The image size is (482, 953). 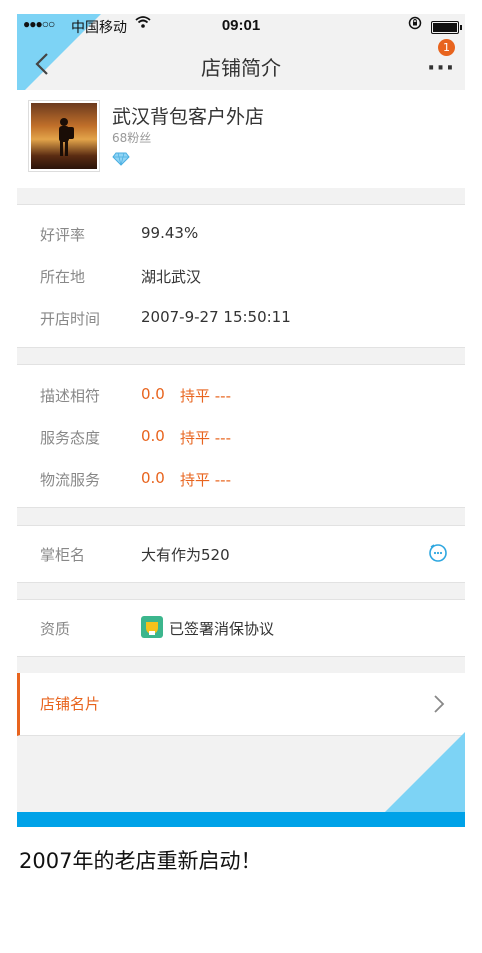 What do you see at coordinates (439, 704) in the screenshot?
I see `chevron-right-icon` at bounding box center [439, 704].